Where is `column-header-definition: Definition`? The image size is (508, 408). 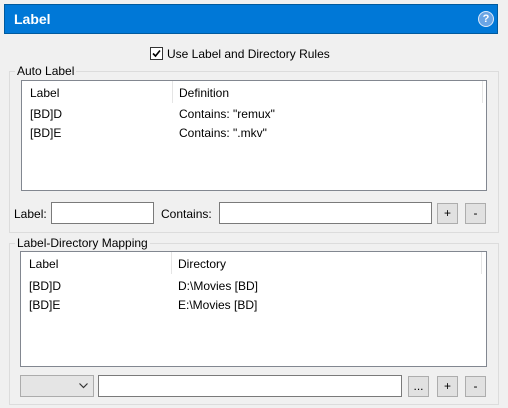 column-header-definition: Definition is located at coordinates (204, 93).